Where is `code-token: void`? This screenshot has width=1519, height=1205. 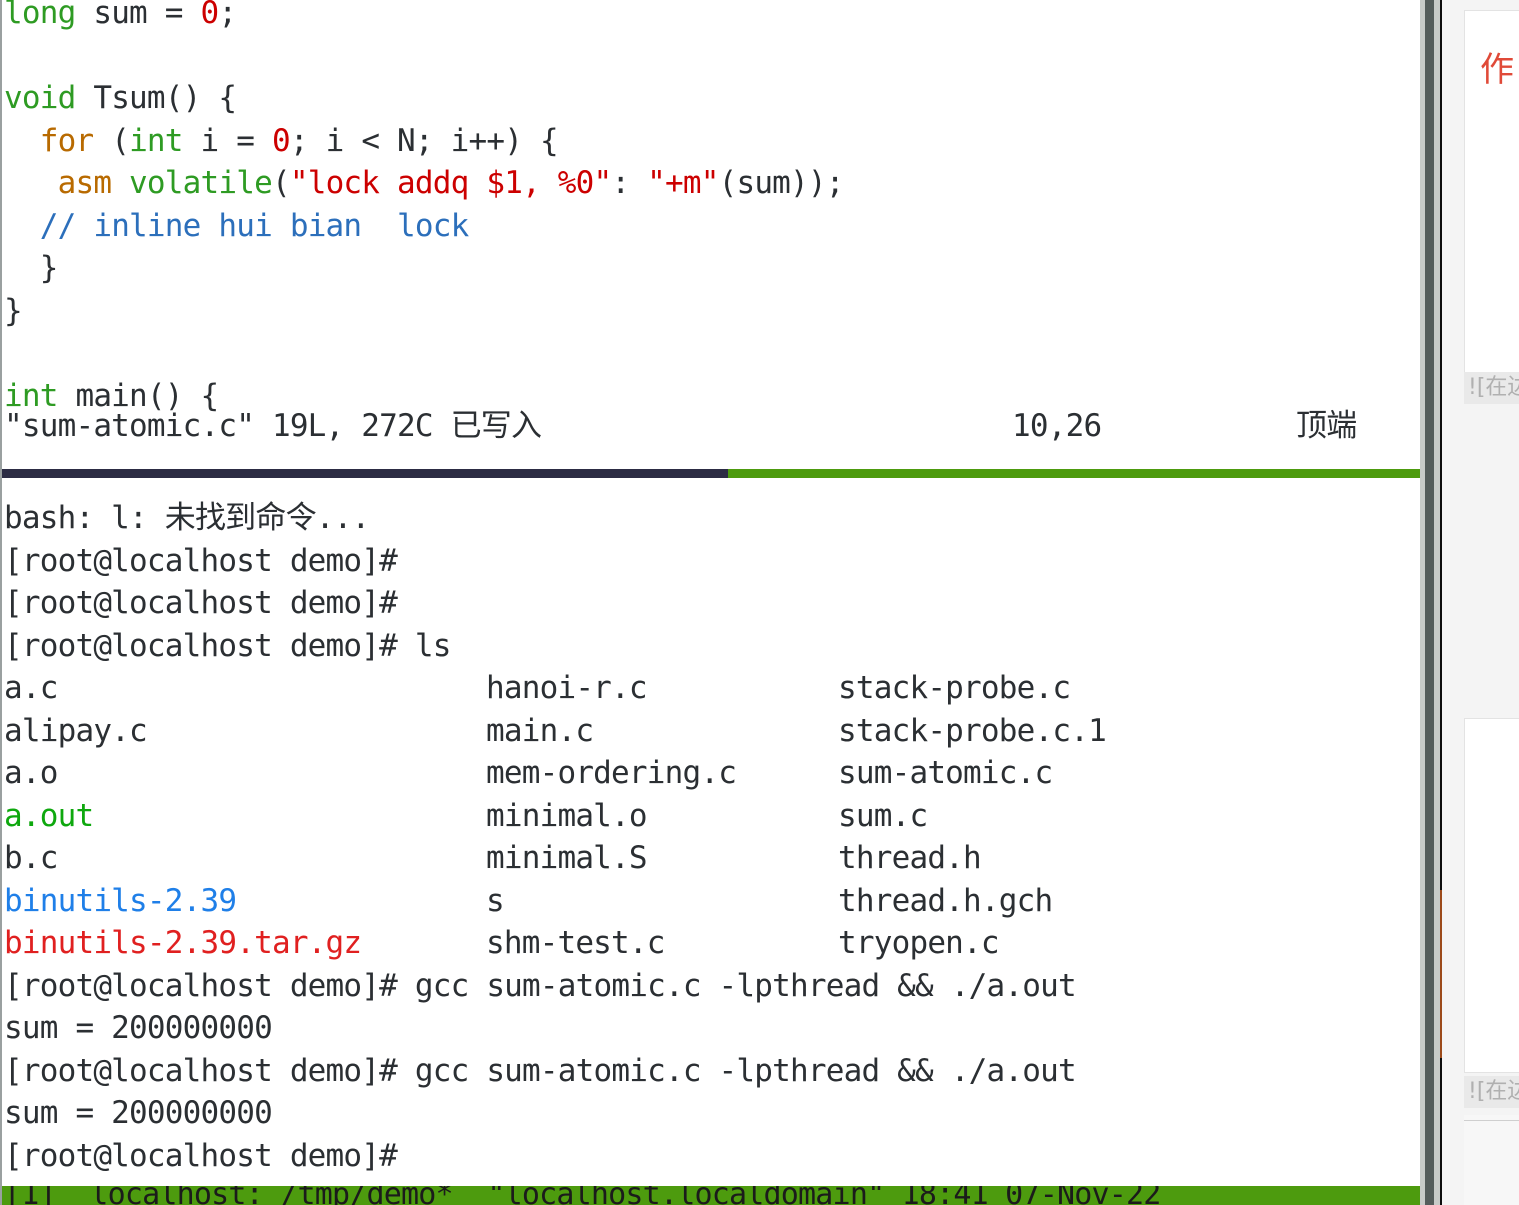
code-token: void is located at coordinates (40, 98).